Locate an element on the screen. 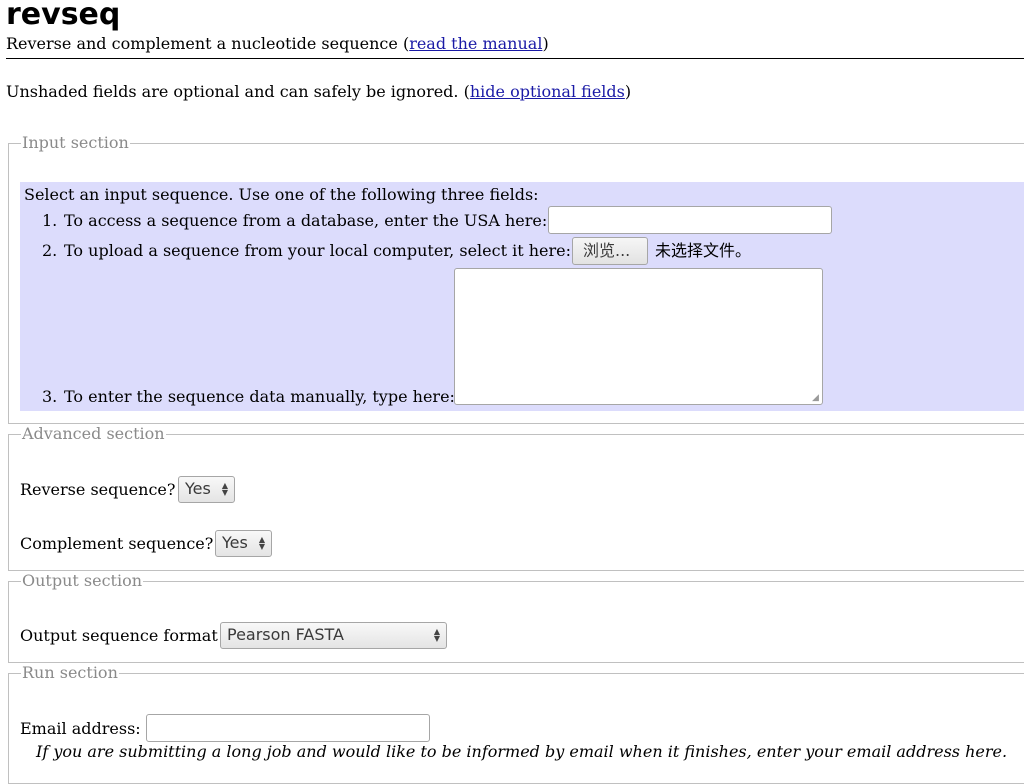  item-2-number: 2. is located at coordinates (50, 250).